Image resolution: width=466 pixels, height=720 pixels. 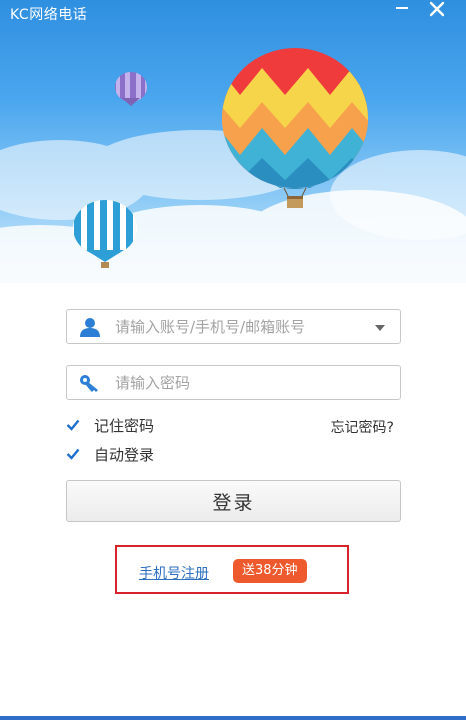 What do you see at coordinates (89, 383) in the screenshot?
I see `key-icon` at bounding box center [89, 383].